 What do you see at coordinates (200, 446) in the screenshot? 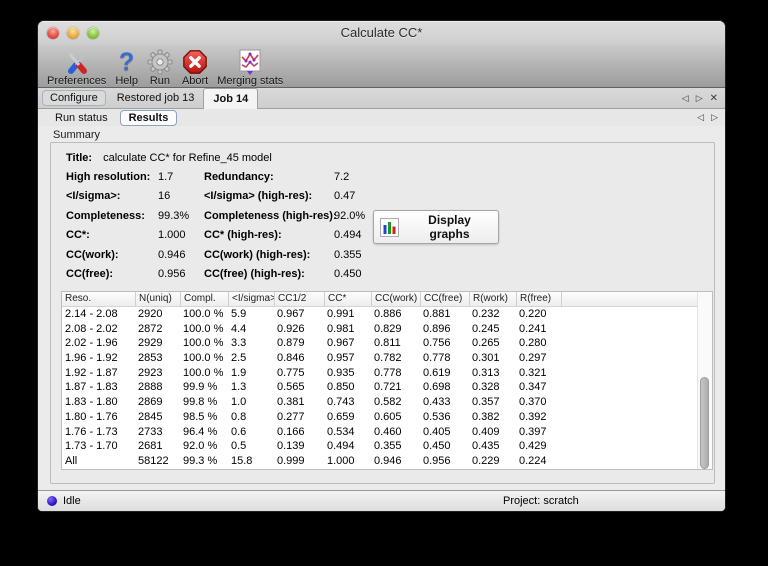
I see `table-cell: 92.0 %` at bounding box center [200, 446].